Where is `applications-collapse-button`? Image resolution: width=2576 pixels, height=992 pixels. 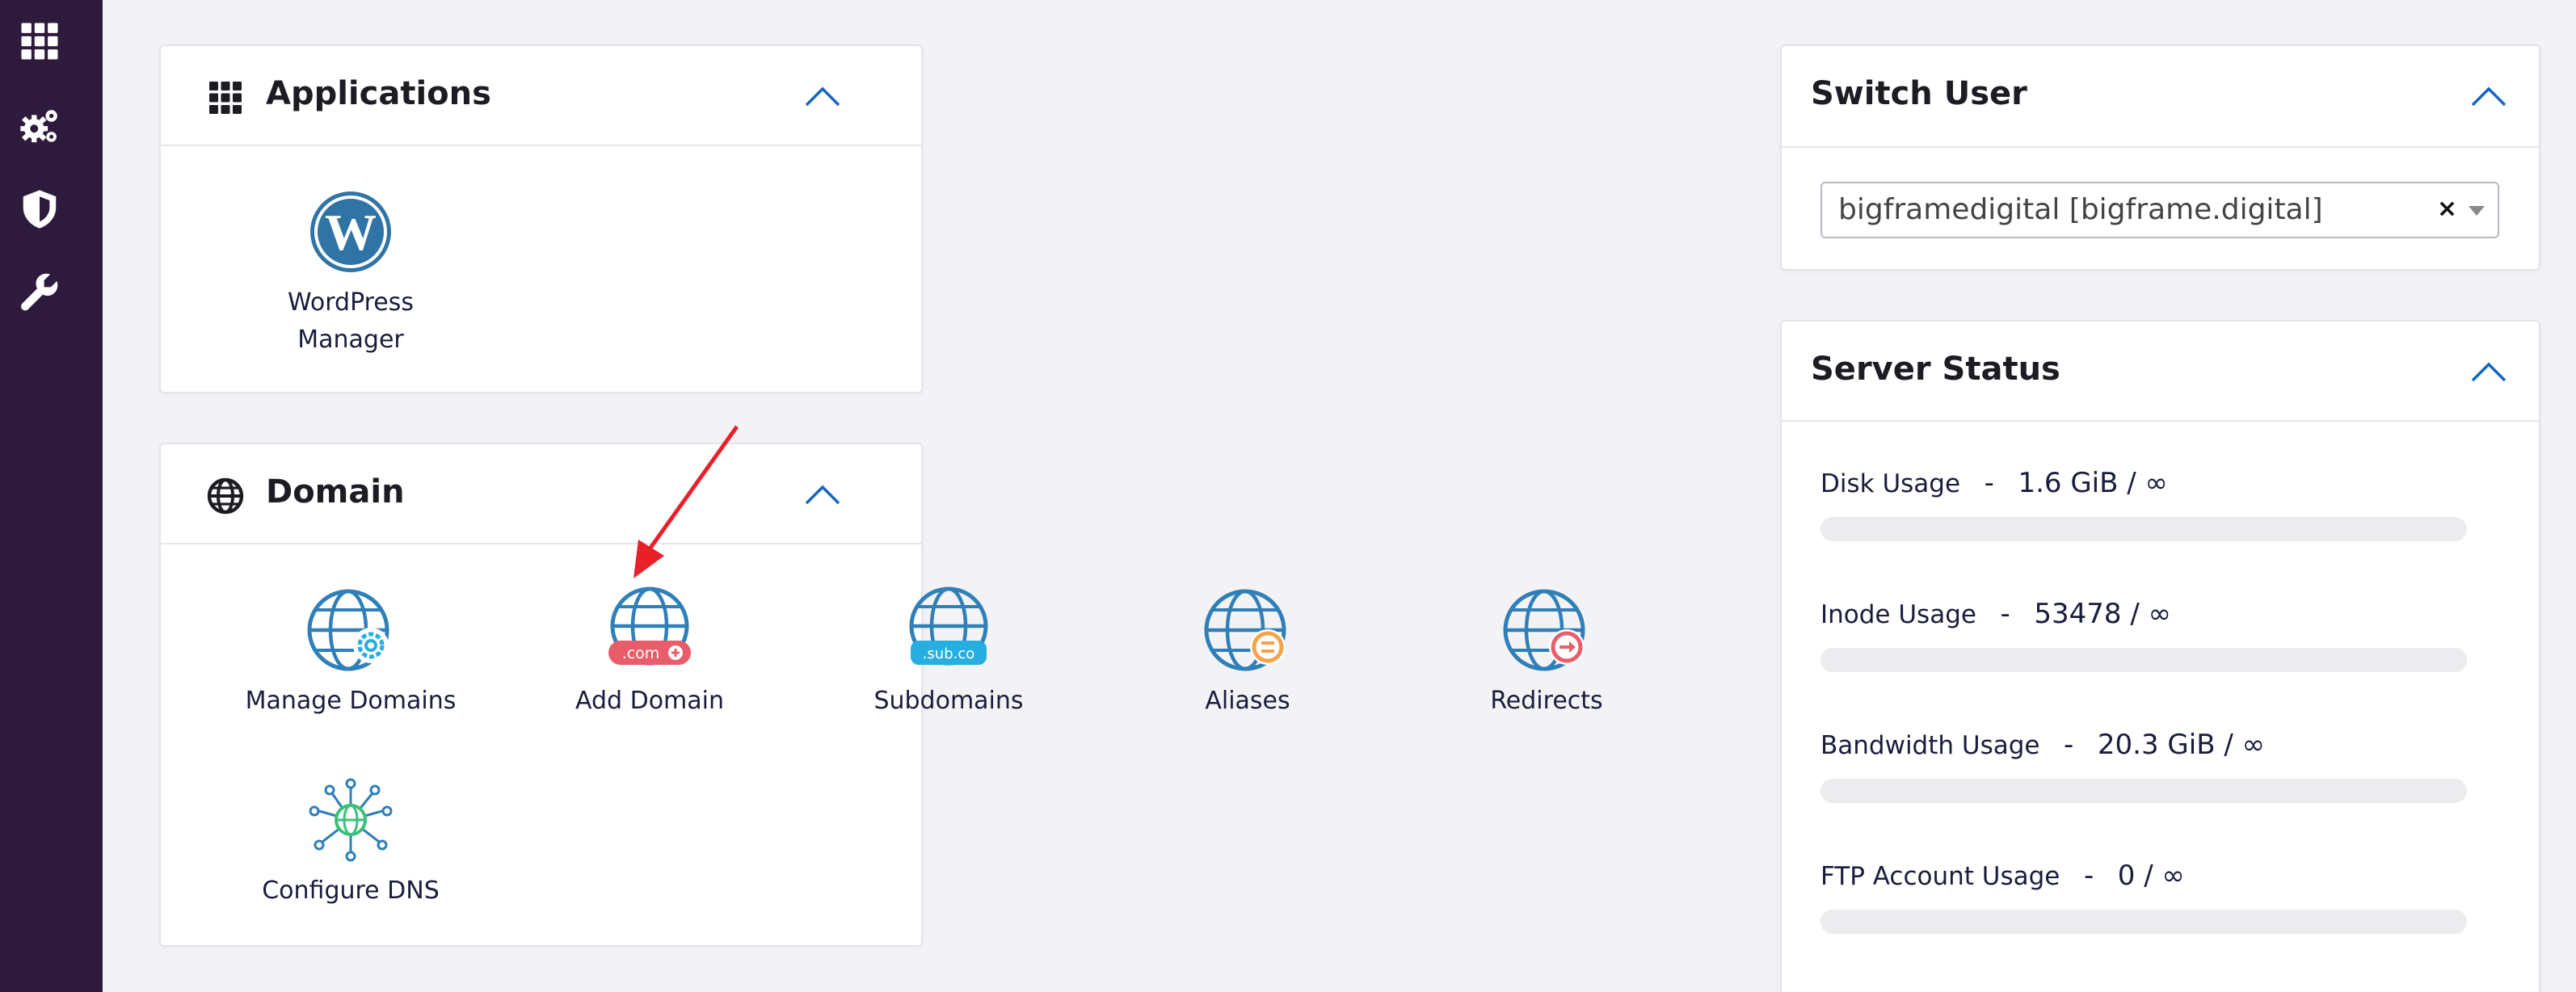
applications-collapse-button is located at coordinates (823, 96).